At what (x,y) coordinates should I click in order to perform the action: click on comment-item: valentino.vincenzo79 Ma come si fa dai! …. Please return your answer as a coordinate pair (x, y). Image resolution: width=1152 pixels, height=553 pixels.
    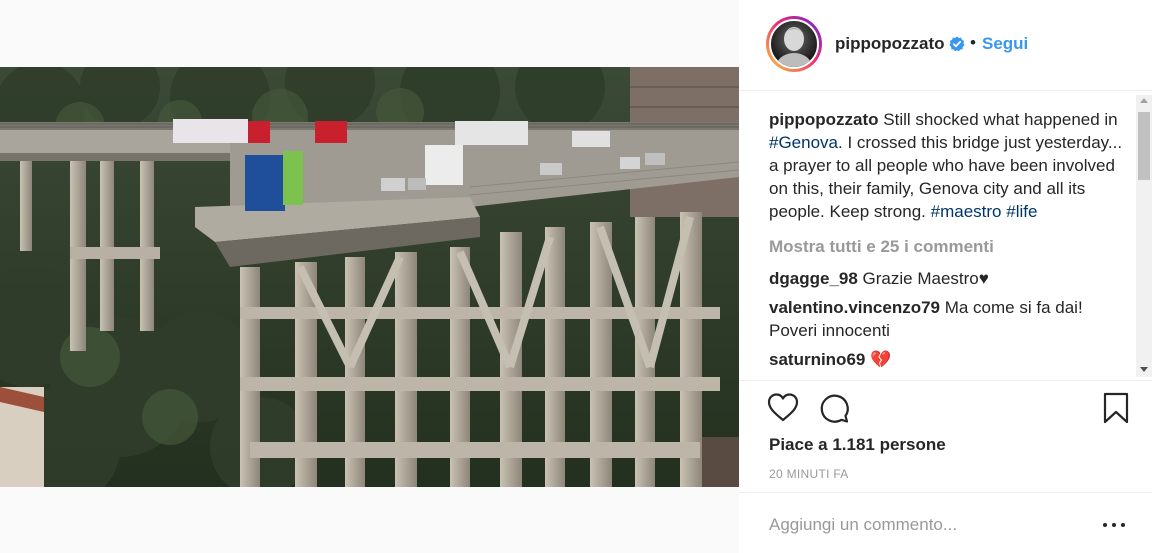
    Looking at the image, I should click on (949, 319).